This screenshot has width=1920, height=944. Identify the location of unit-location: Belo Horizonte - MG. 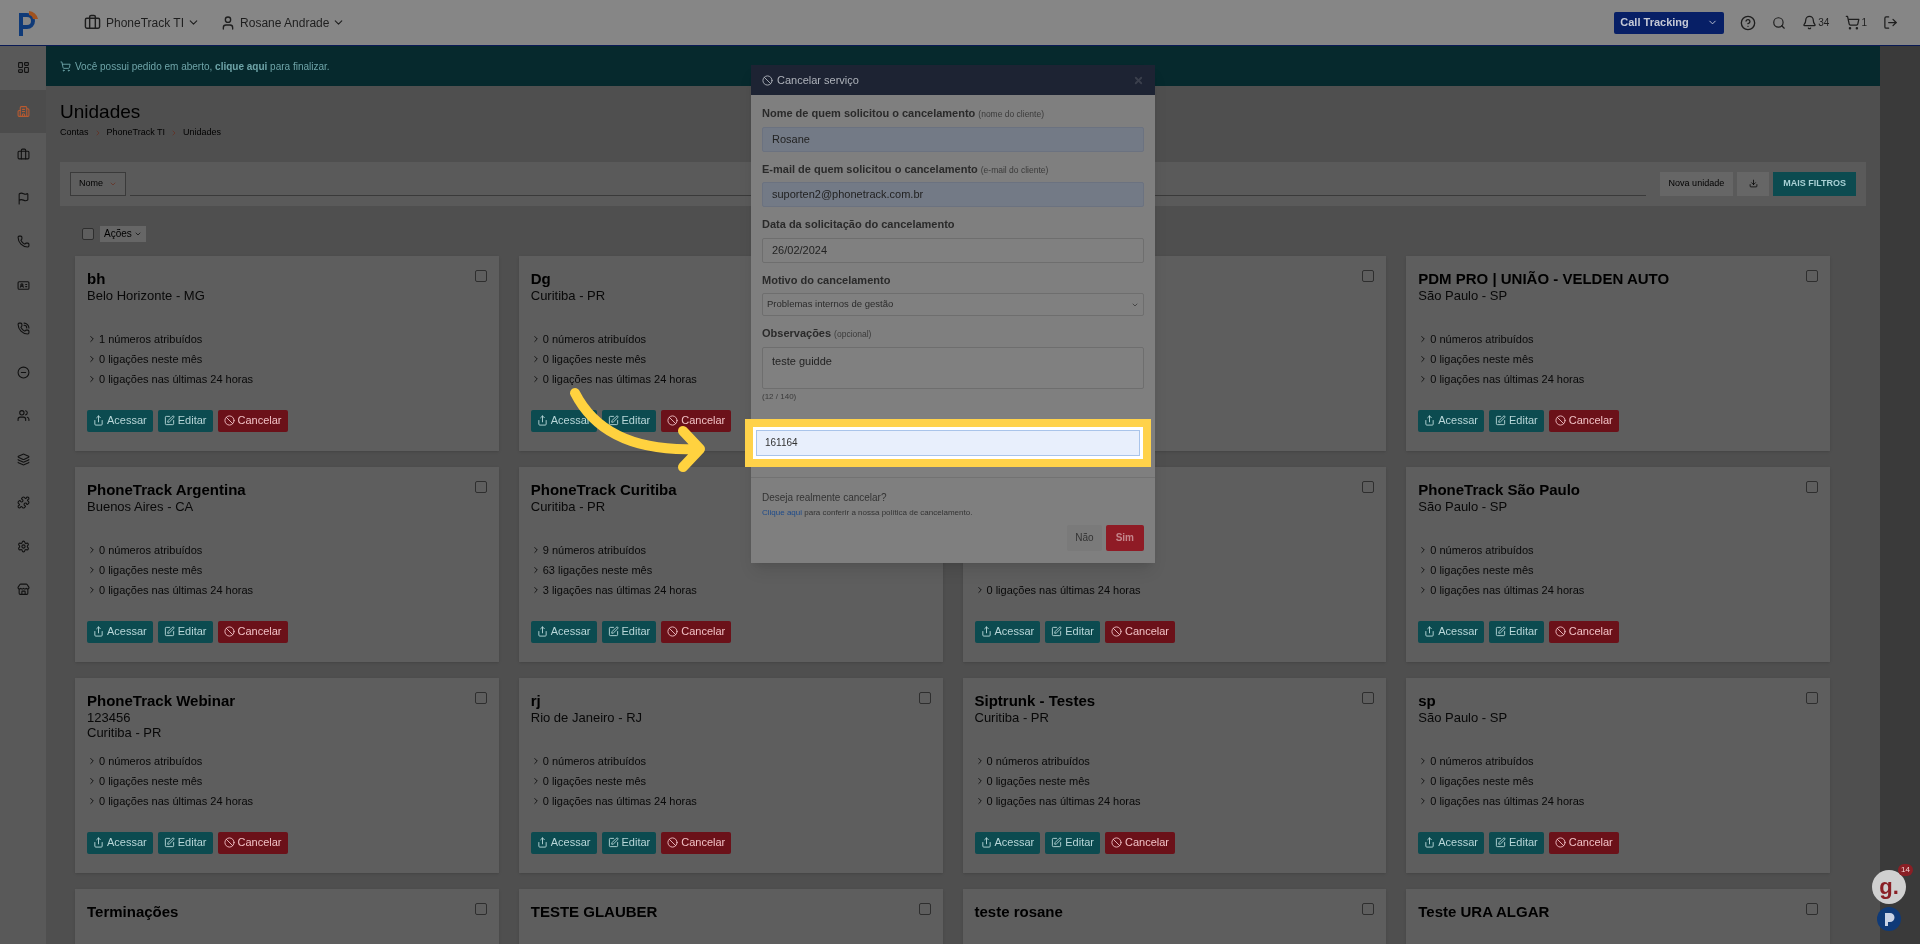
(146, 295).